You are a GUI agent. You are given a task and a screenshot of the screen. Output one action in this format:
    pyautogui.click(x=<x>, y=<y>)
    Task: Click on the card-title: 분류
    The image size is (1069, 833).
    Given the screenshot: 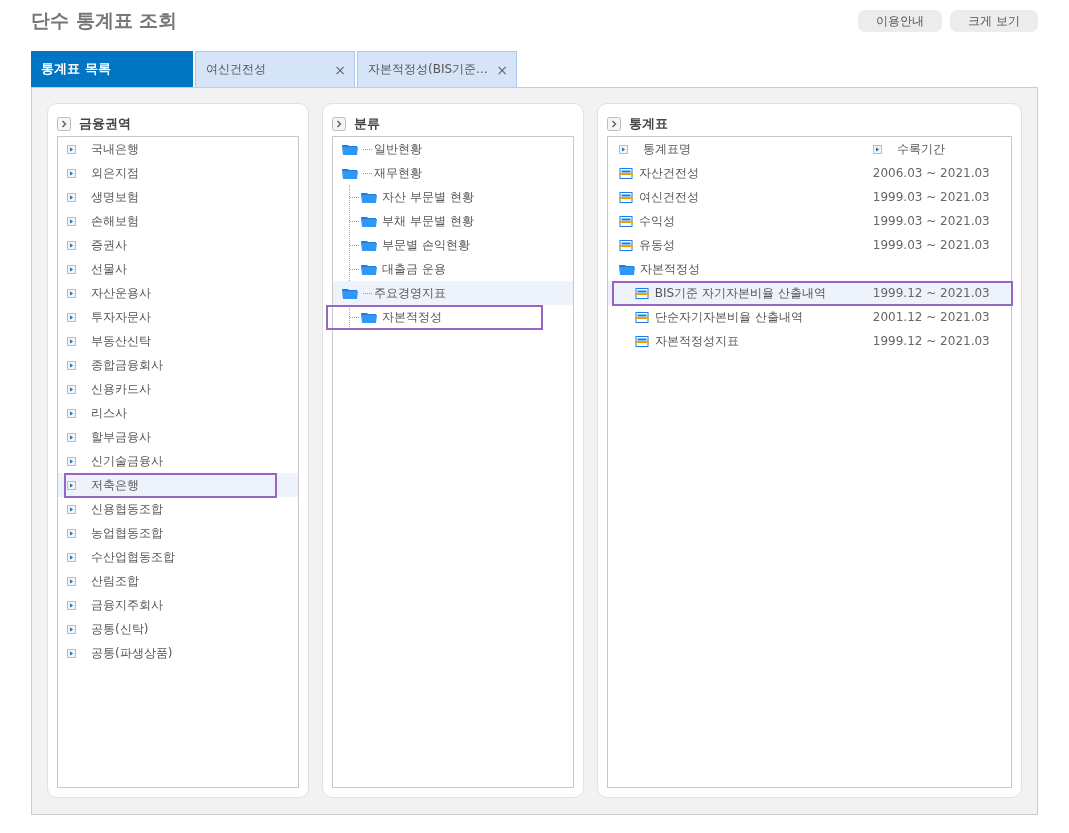 What is the action you would take?
    pyautogui.click(x=366, y=124)
    